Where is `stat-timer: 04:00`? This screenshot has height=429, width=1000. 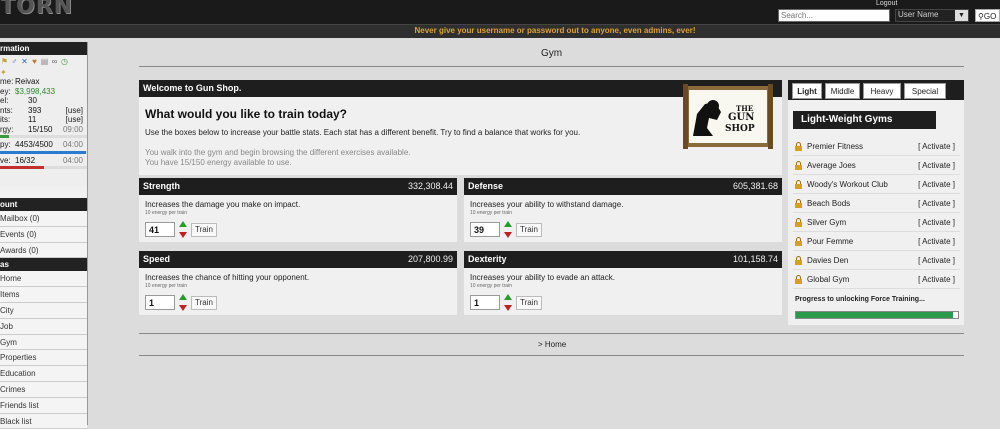 stat-timer: 04:00 is located at coordinates (72, 160).